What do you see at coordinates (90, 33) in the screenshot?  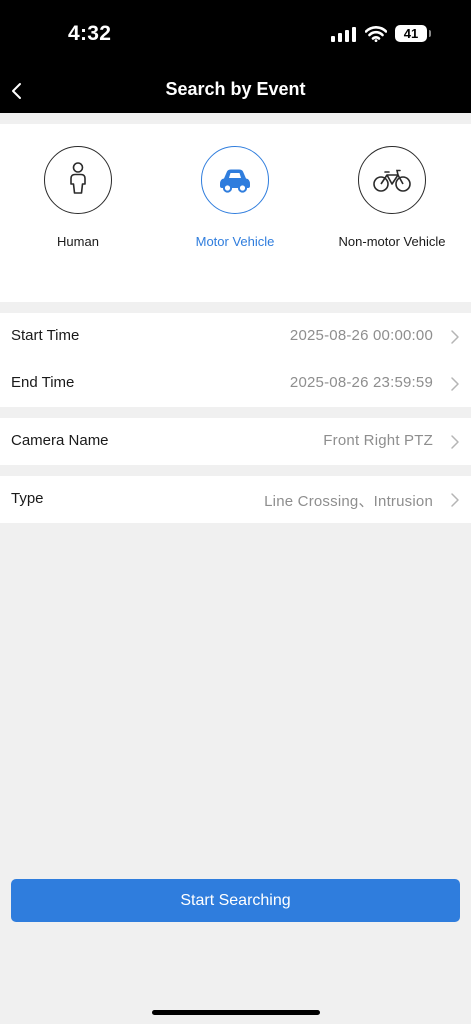 I see `status-time: 4:32` at bounding box center [90, 33].